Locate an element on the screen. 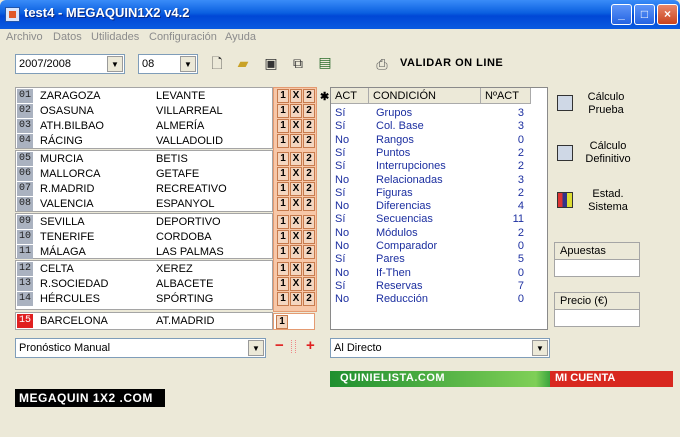 The width and height of the screenshot is (680, 437). season-select: 2007/2008 ▼ is located at coordinates (70, 64).